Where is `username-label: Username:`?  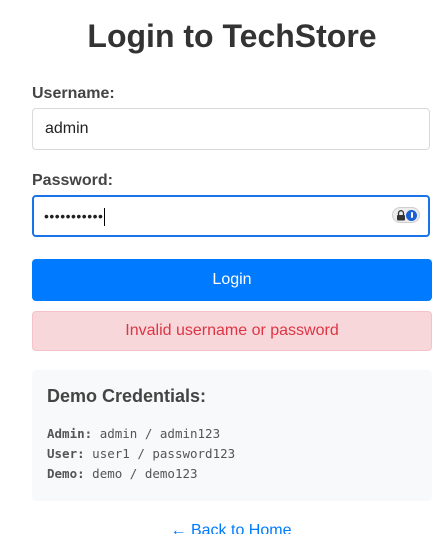
username-label: Username: is located at coordinates (73, 93).